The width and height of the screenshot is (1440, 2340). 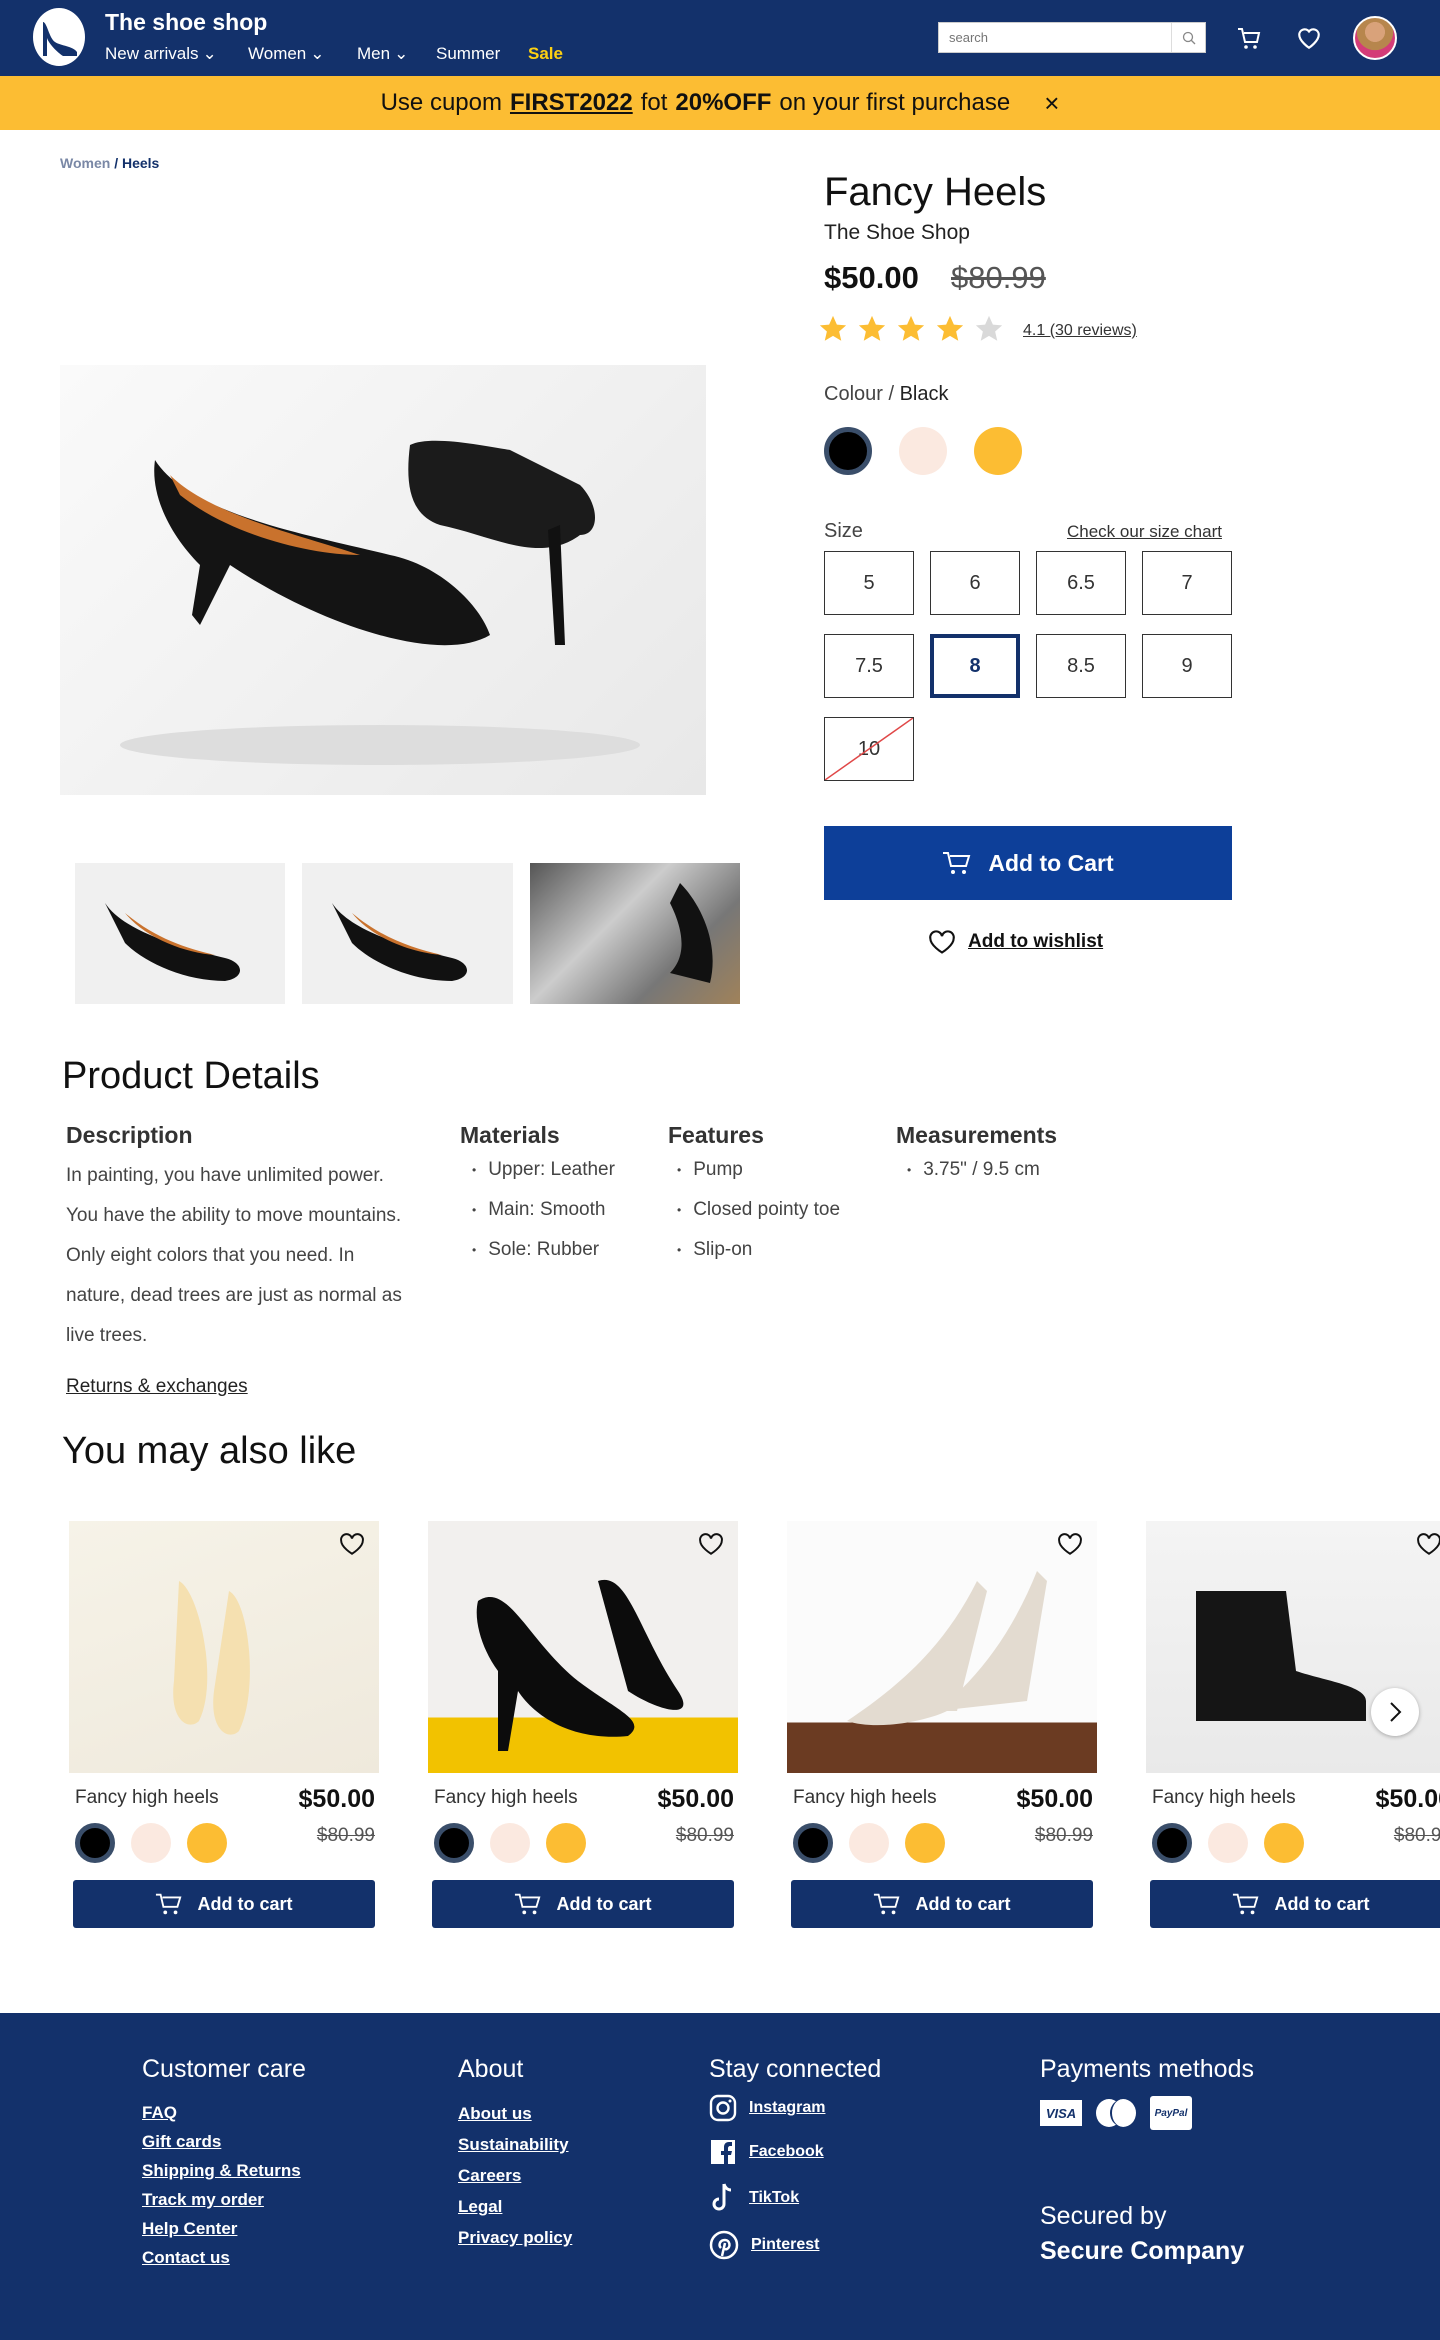 I want to click on footer-link-legal: Legal, so click(x=515, y=2206).